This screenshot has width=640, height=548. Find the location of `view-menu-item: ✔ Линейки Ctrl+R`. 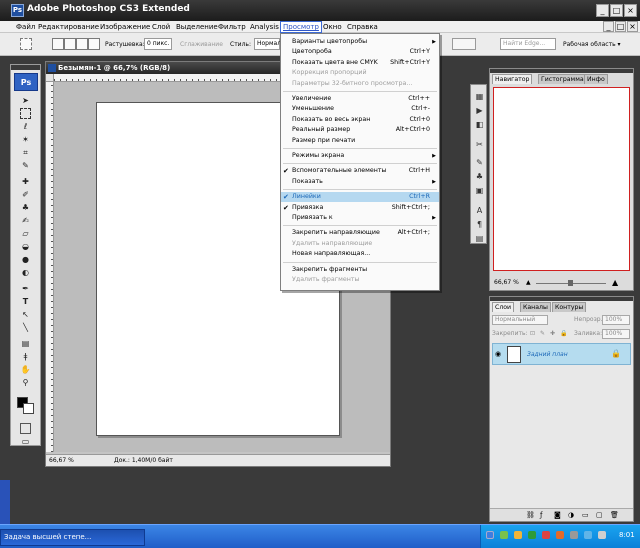

view-menu-item: ✔ Линейки Ctrl+R is located at coordinates (360, 197).